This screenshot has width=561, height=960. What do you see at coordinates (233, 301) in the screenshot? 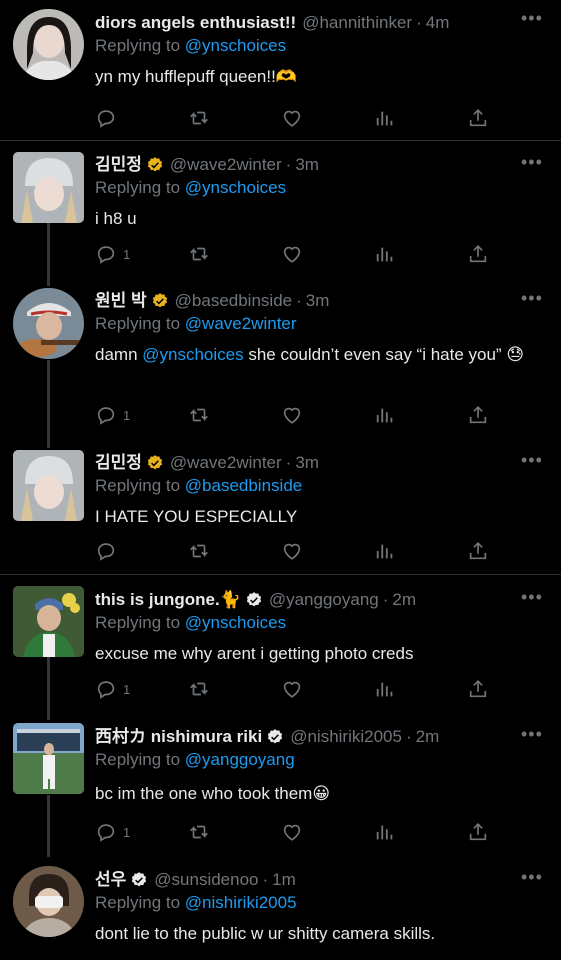
I see `author-handle: @basedbinside` at bounding box center [233, 301].